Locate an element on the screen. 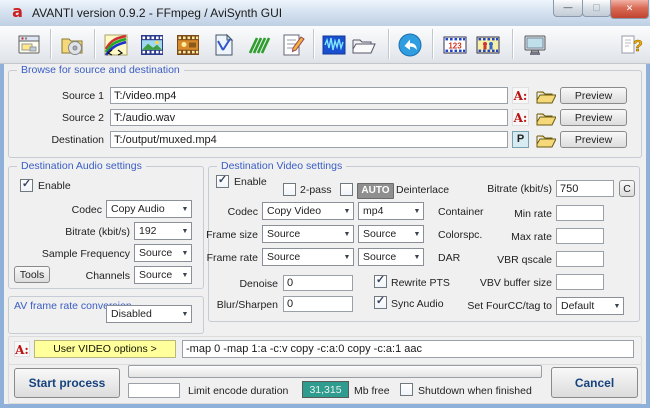 This screenshot has width=650, height=408. app-window-icon is located at coordinates (29, 44).